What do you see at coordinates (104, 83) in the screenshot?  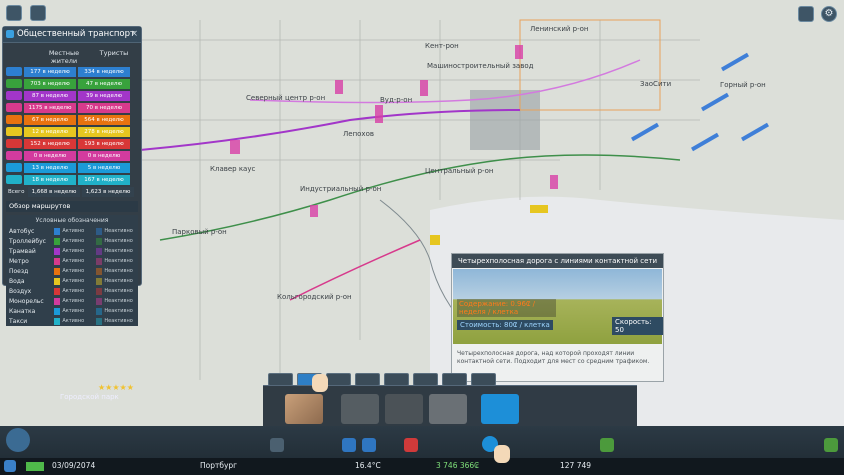 I see `tourists-cell: 47 в неделю` at bounding box center [104, 83].